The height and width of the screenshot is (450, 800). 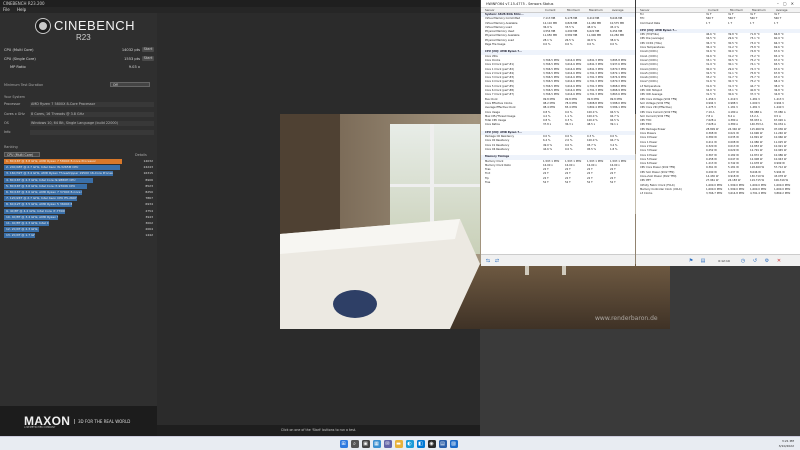 I want to click on value-avg: 39.1 x, so click(x=614, y=125).